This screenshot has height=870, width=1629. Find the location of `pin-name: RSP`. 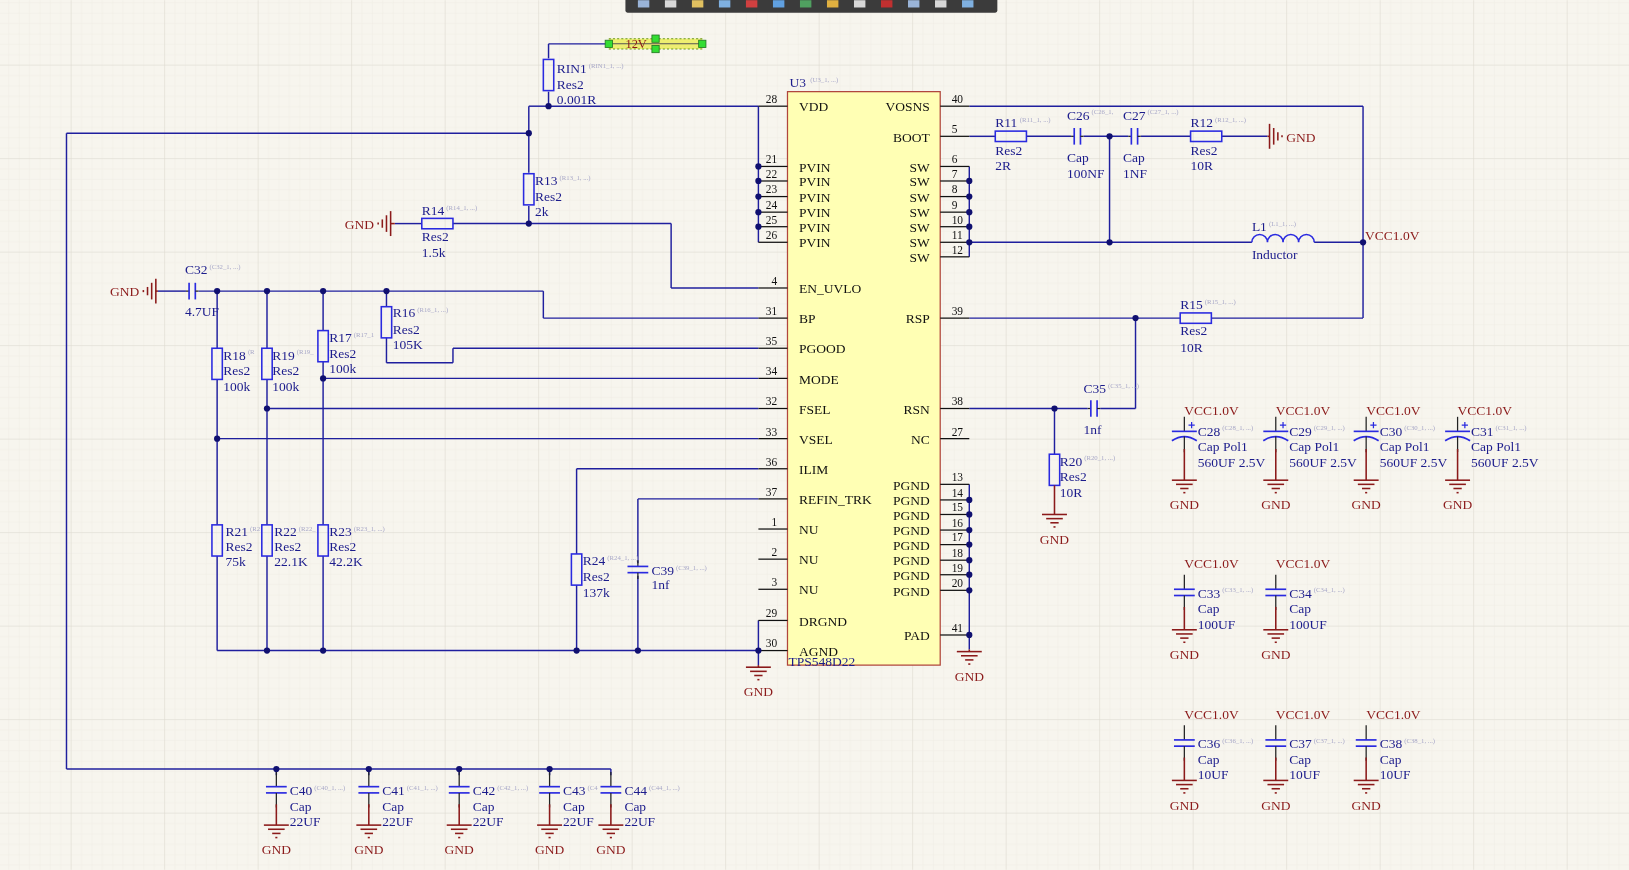

pin-name: RSP is located at coordinates (917, 319).